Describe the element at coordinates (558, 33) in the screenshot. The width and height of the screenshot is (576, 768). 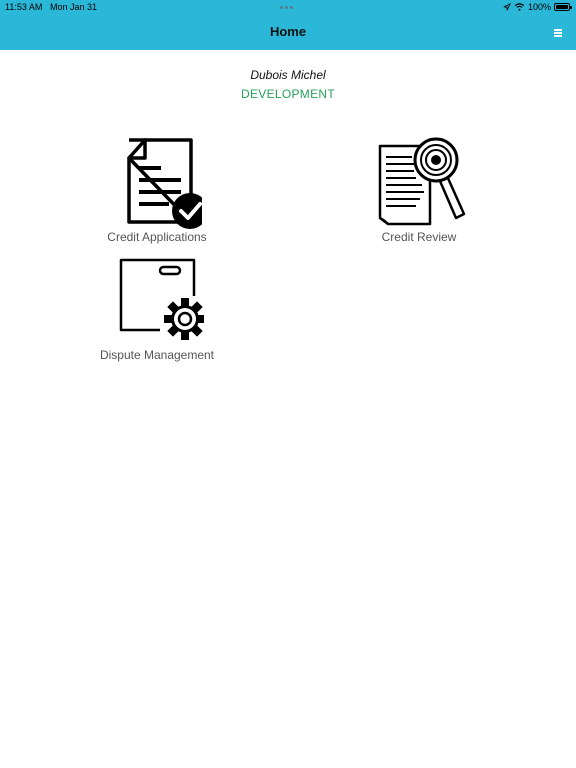
I see `menu-icon` at that location.